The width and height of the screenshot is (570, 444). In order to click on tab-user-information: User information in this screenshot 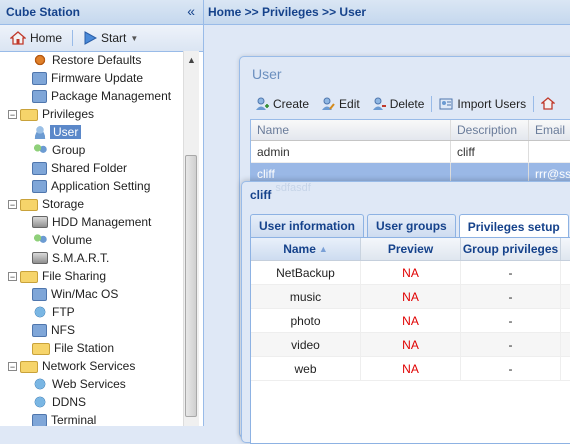, I will do `click(307, 225)`.